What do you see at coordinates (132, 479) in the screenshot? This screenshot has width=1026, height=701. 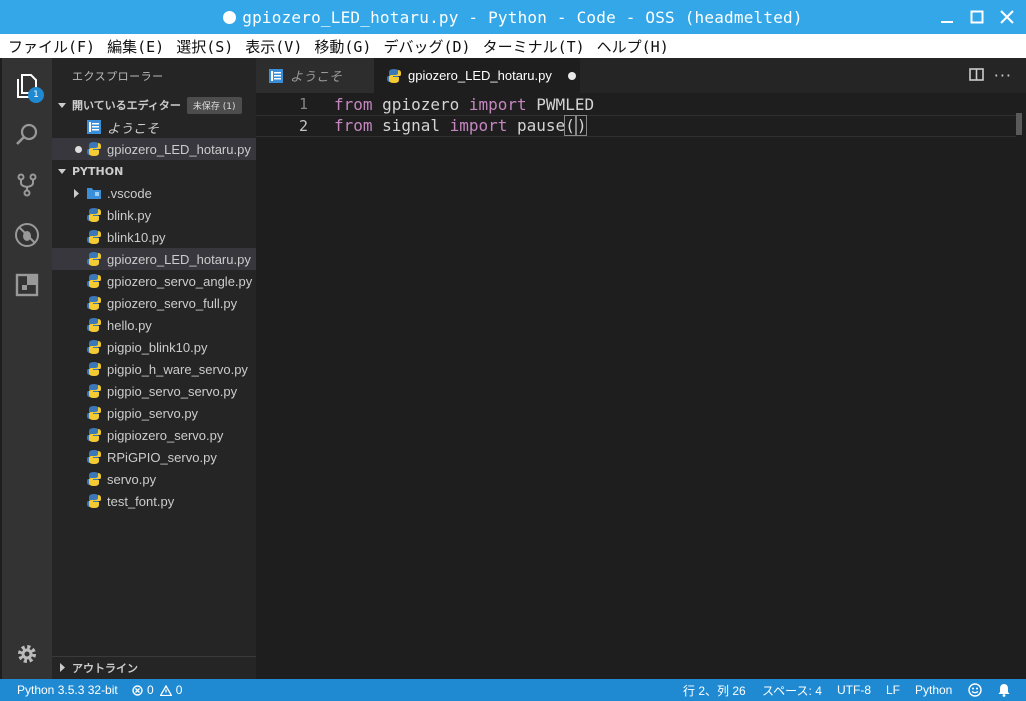 I see `file-label: servo.py` at bounding box center [132, 479].